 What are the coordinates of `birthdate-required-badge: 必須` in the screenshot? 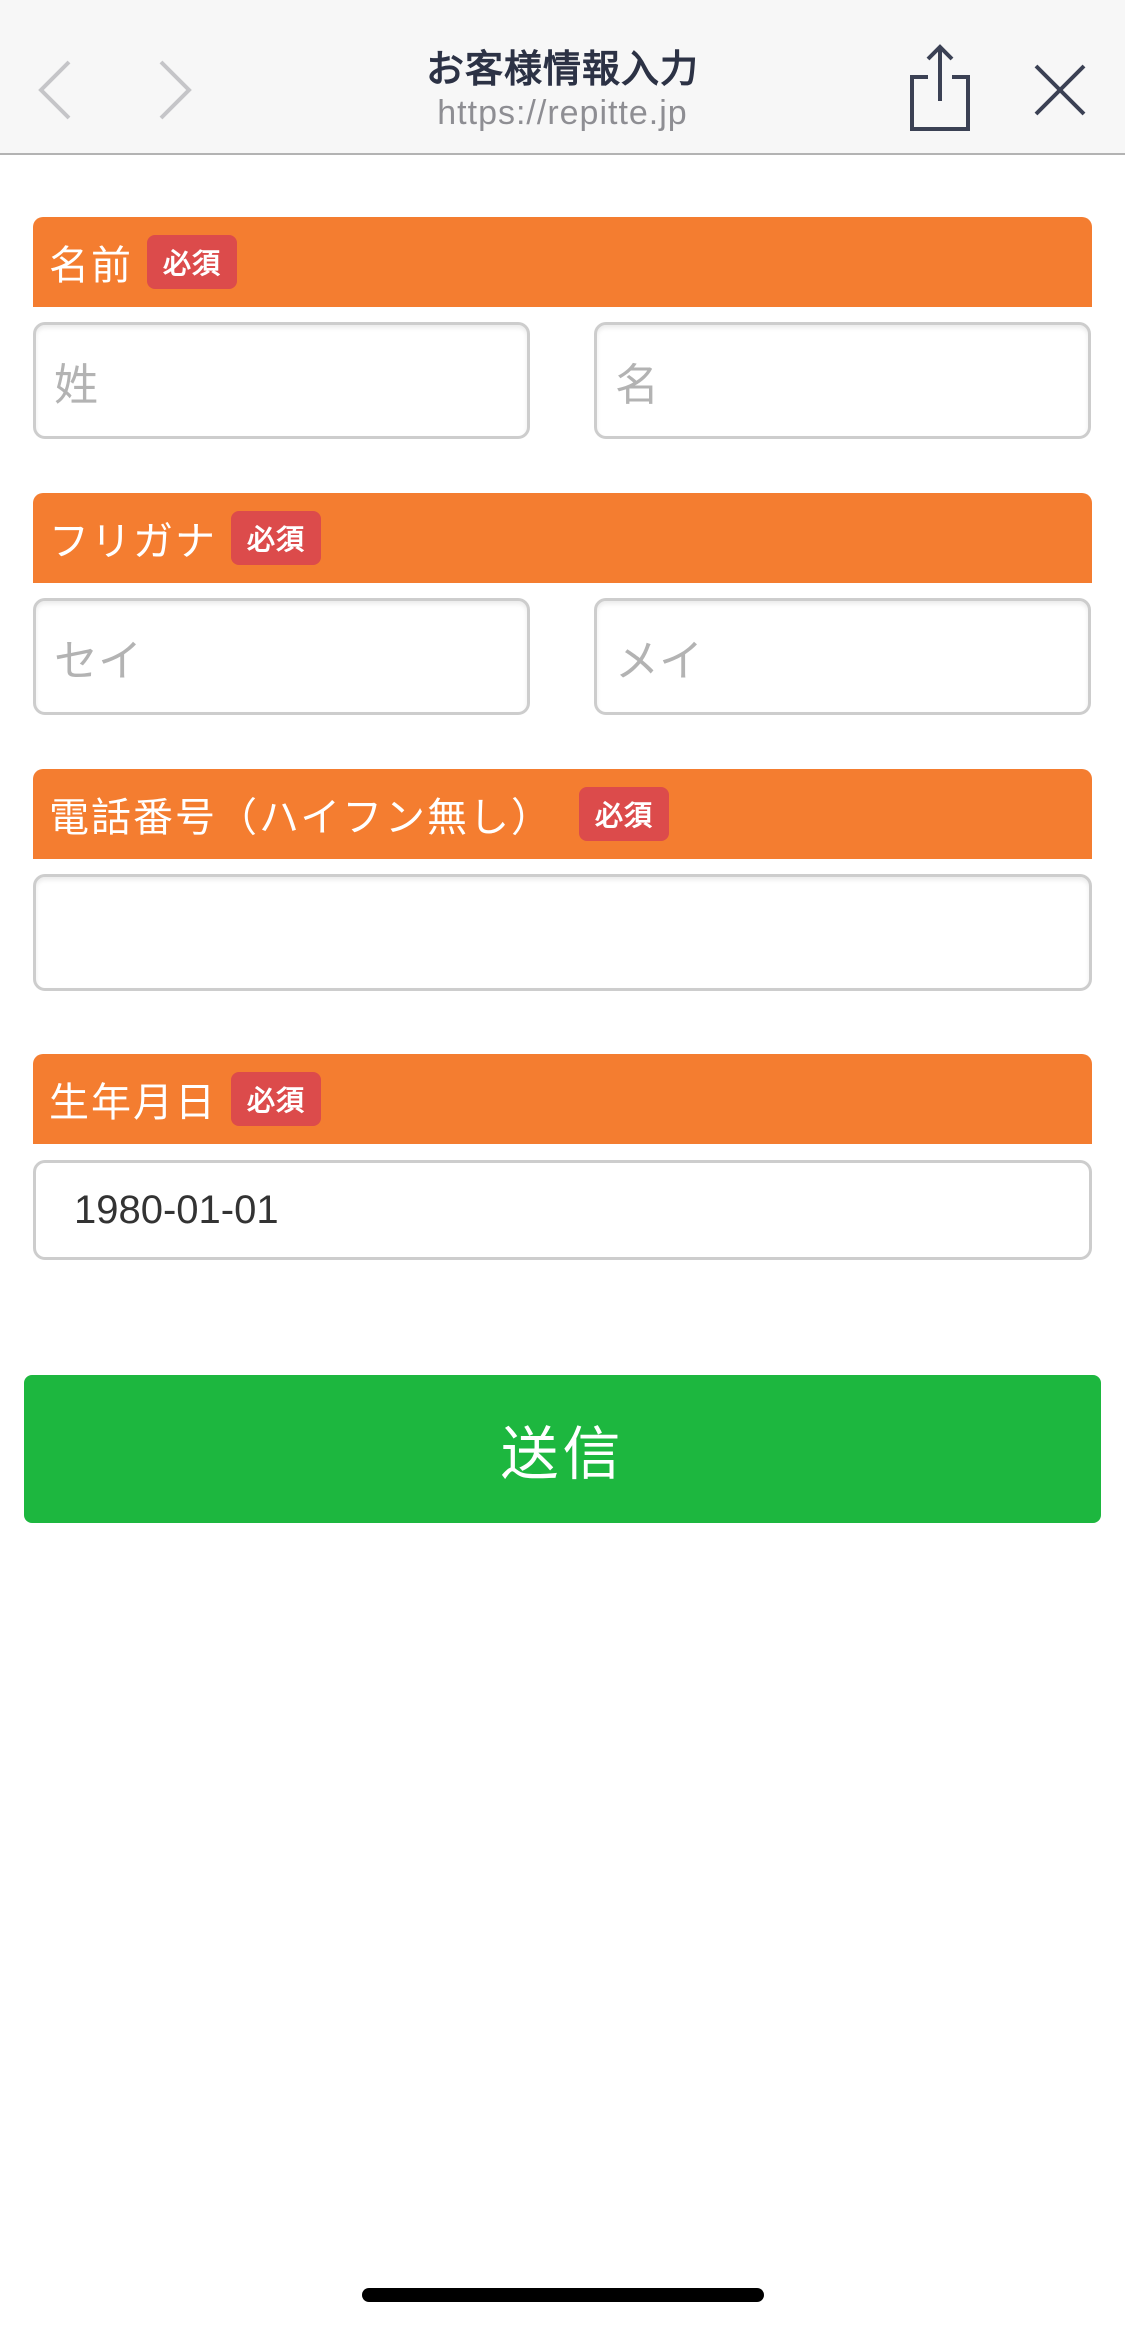 It's located at (276, 1099).